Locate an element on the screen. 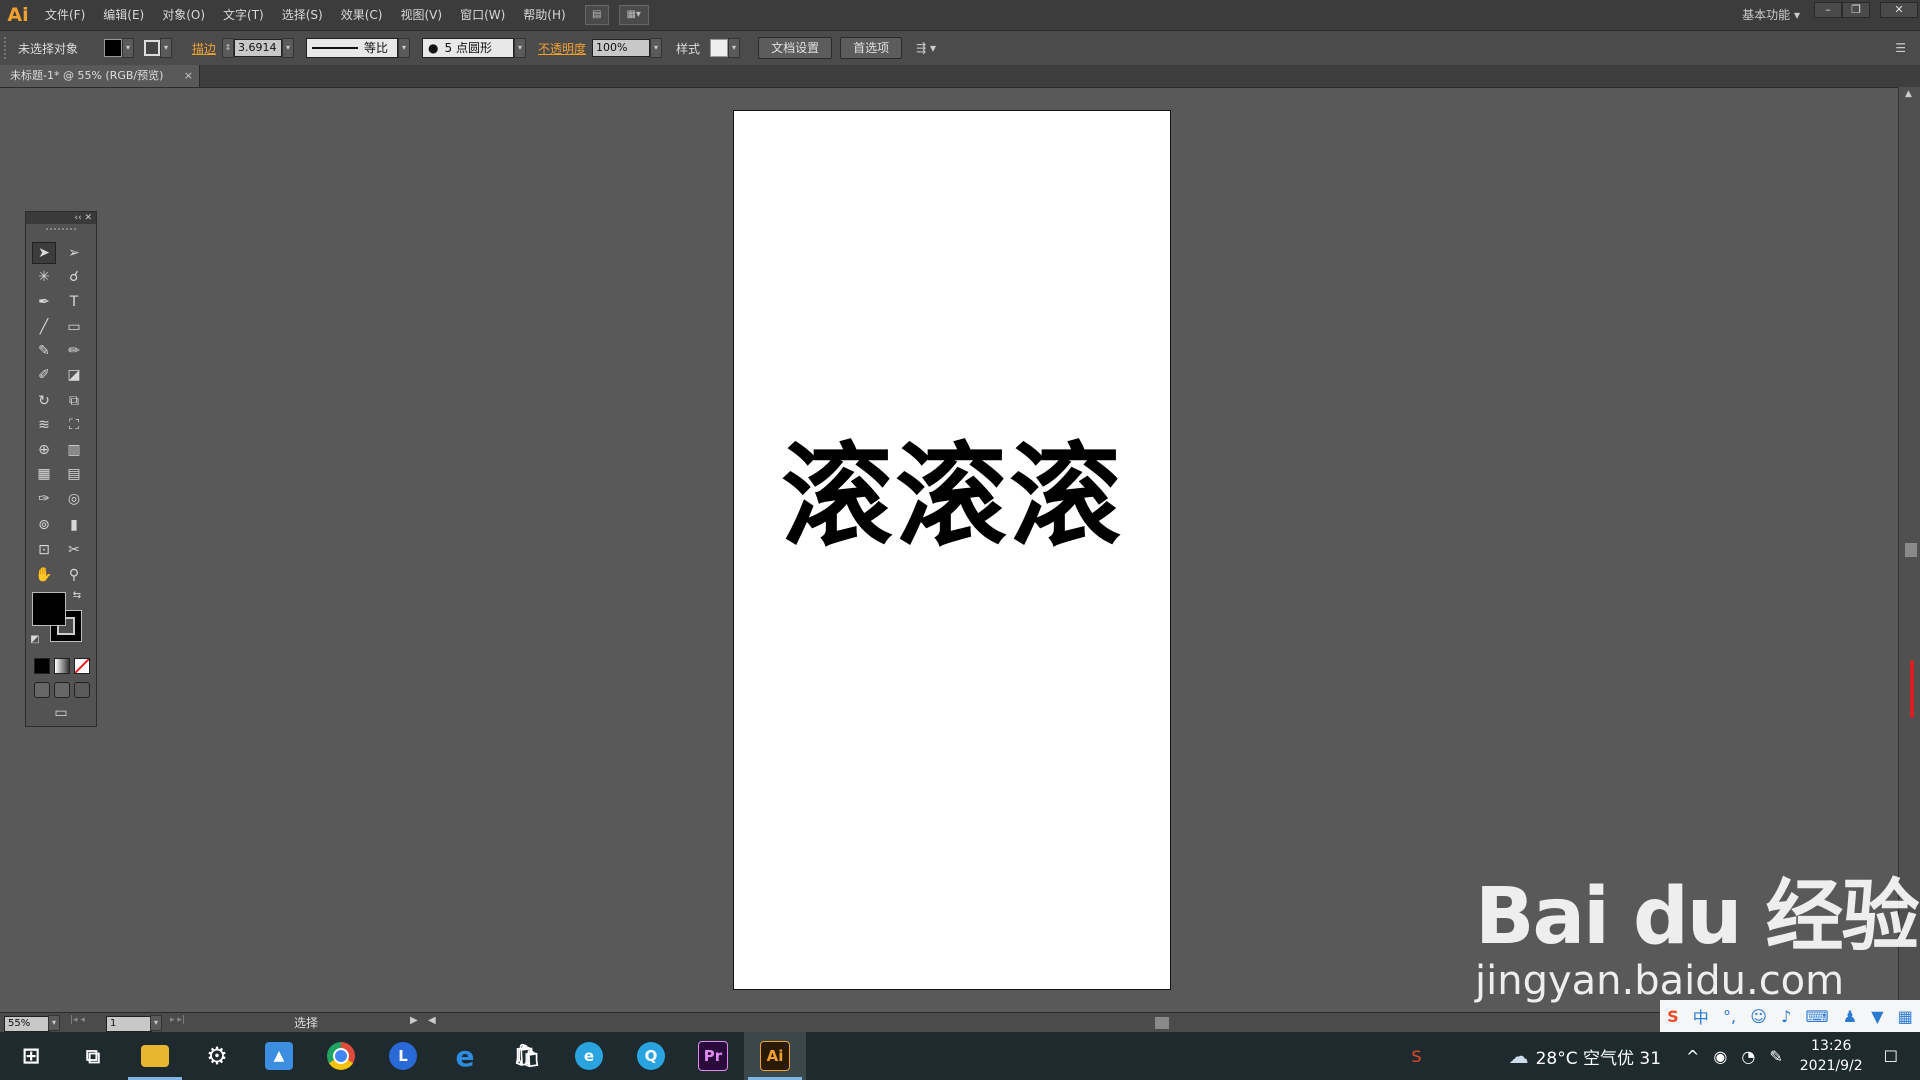 The width and height of the screenshot is (1920, 1080). menu-effect: 效果(C) is located at coordinates (362, 15).